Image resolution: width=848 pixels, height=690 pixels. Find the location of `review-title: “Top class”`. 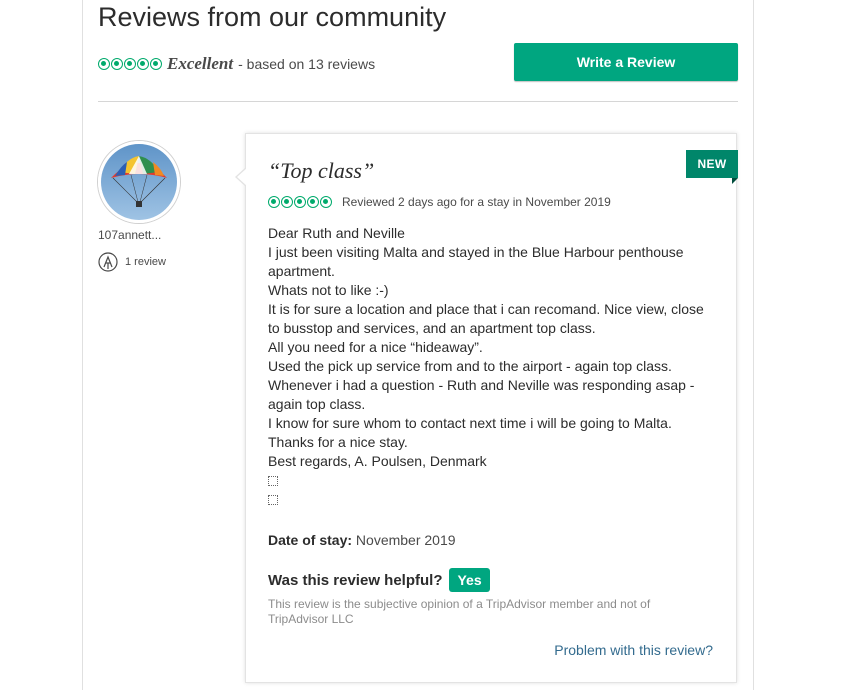

review-title: “Top class” is located at coordinates (321, 171).